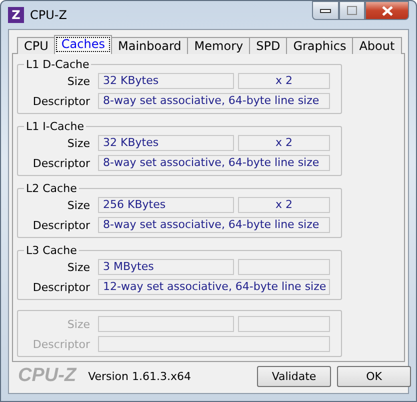 This screenshot has height=402, width=417. What do you see at coordinates (47, 376) in the screenshot?
I see `logo: CPU-Z` at bounding box center [47, 376].